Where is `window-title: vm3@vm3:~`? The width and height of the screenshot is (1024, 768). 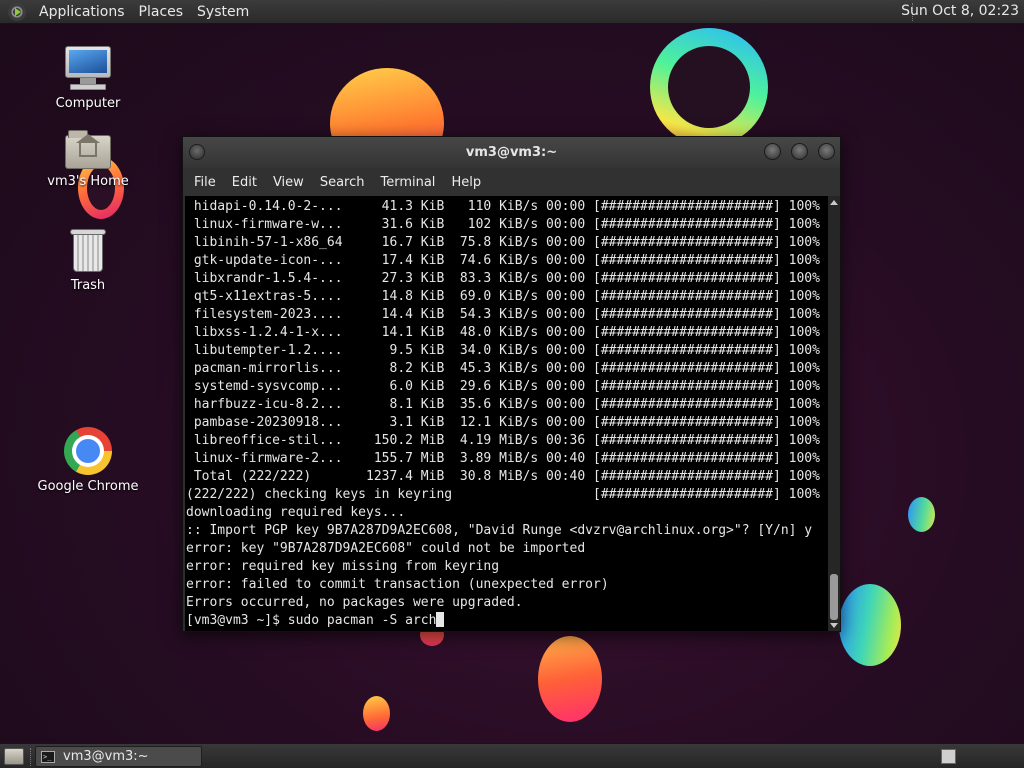 window-title: vm3@vm3:~ is located at coordinates (511, 152).